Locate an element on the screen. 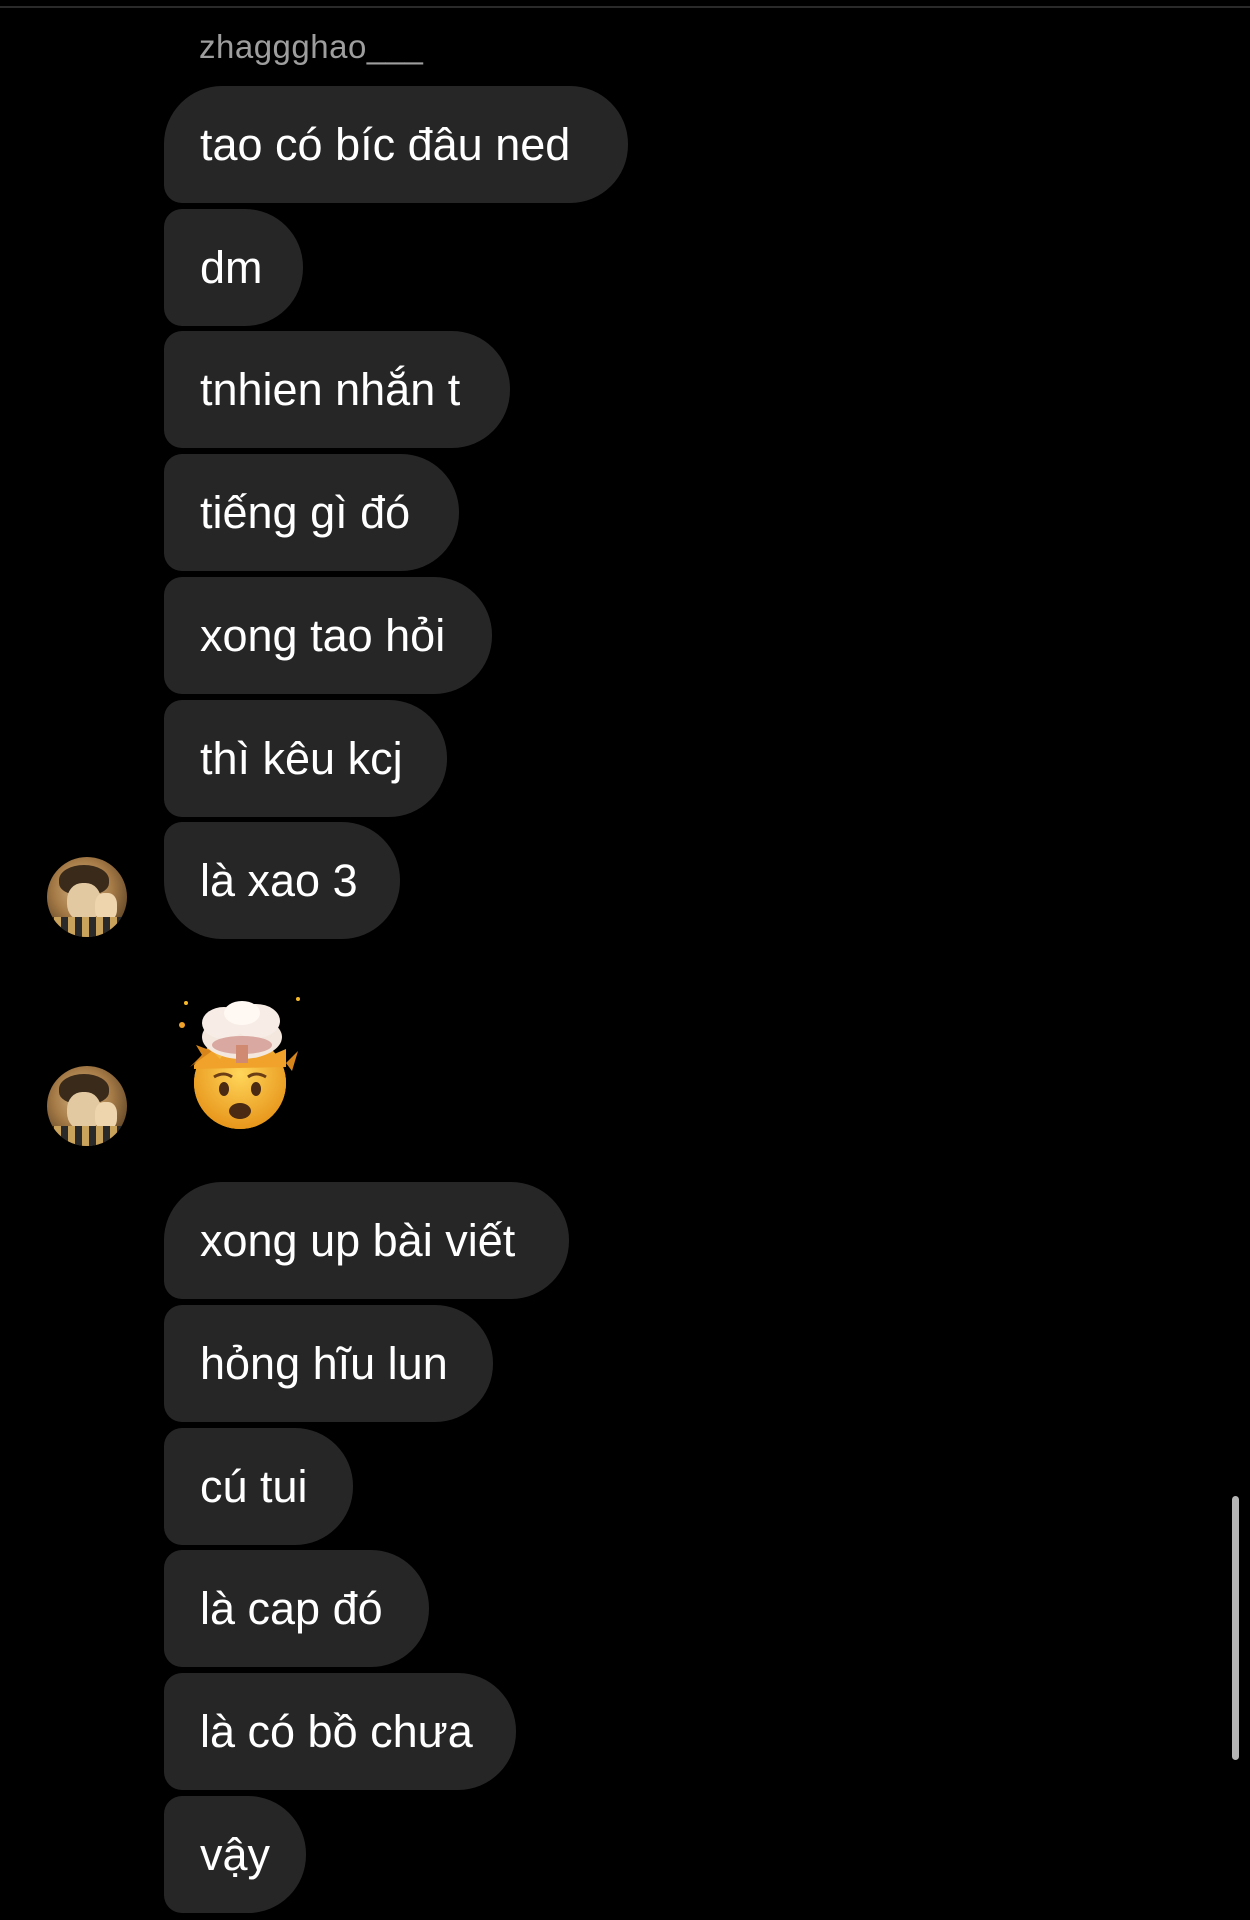 This screenshot has width=1250, height=1920. message-bubble: tnhien nhắn t is located at coordinates (337, 389).